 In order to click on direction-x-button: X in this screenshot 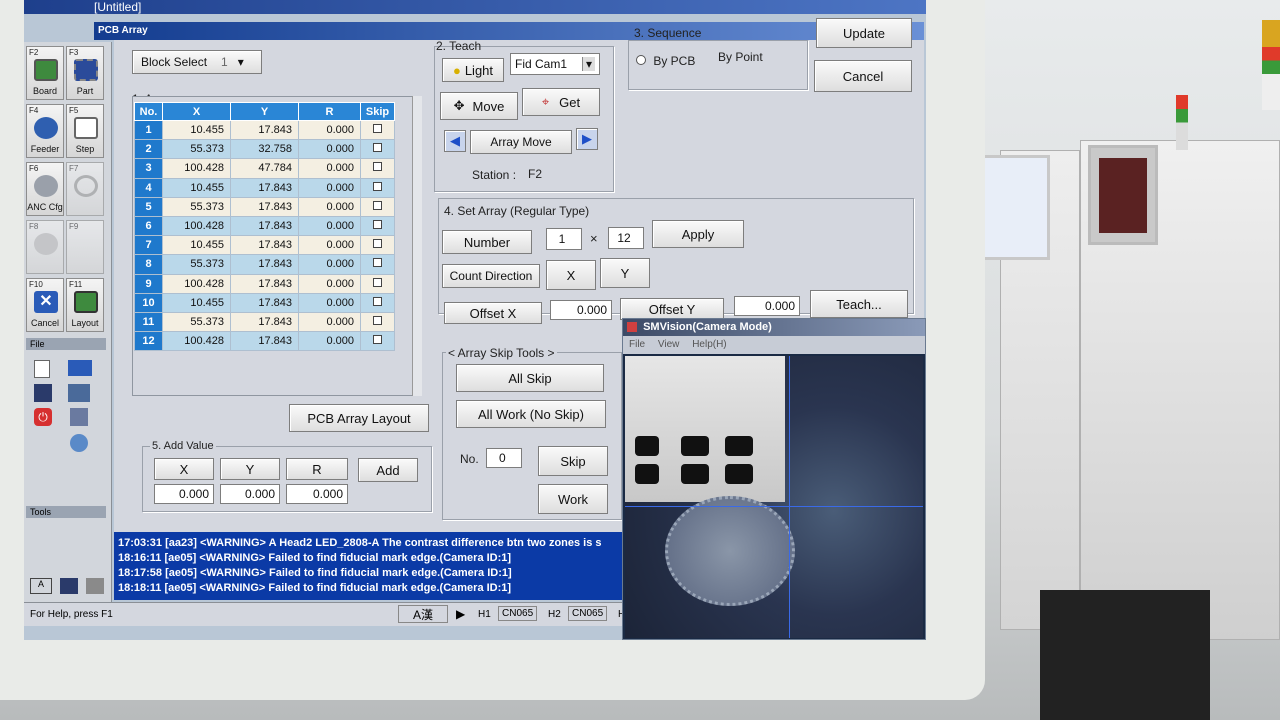, I will do `click(571, 275)`.